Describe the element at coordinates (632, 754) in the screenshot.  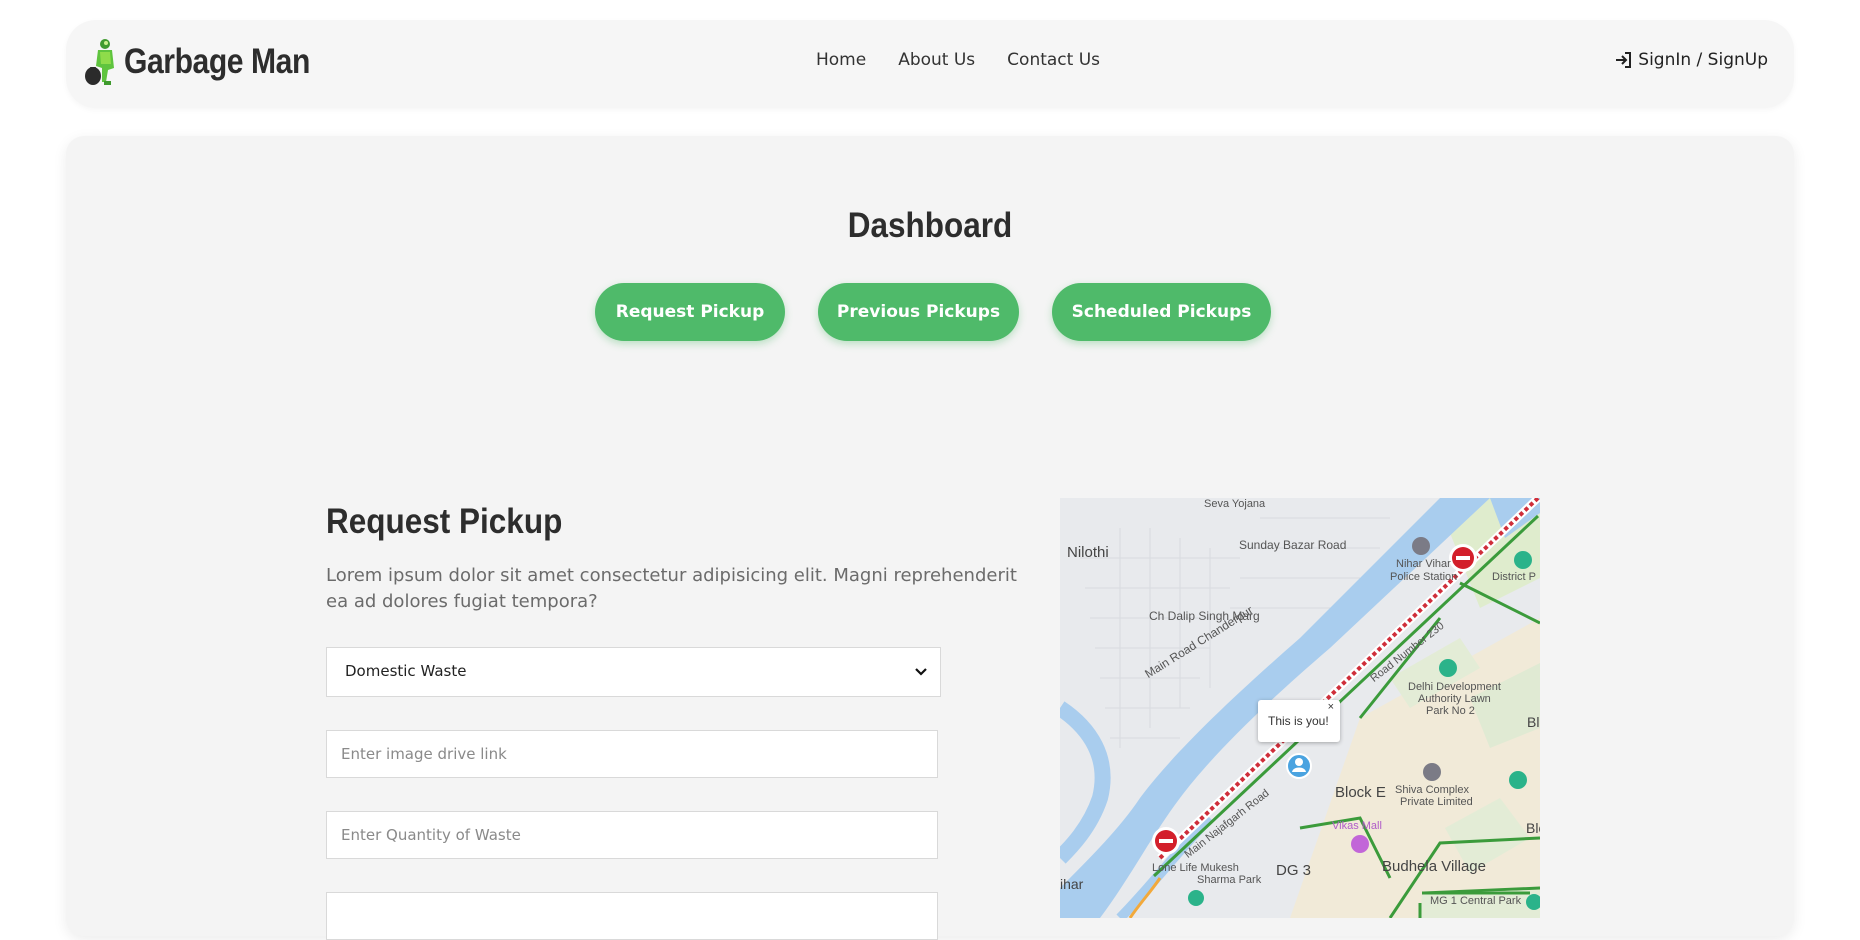
I see `image-link-input` at that location.